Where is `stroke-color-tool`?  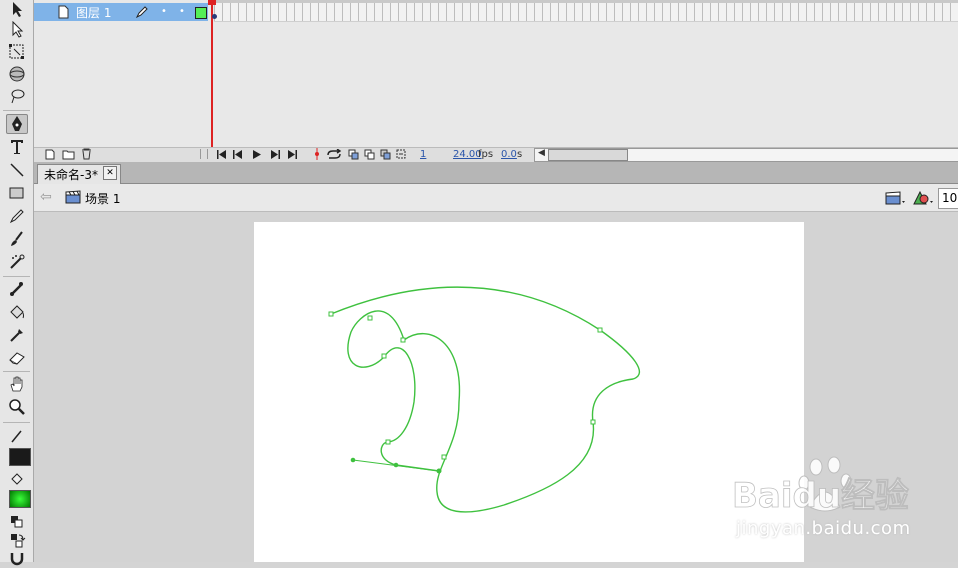
stroke-color-tool is located at coordinates (17, 436).